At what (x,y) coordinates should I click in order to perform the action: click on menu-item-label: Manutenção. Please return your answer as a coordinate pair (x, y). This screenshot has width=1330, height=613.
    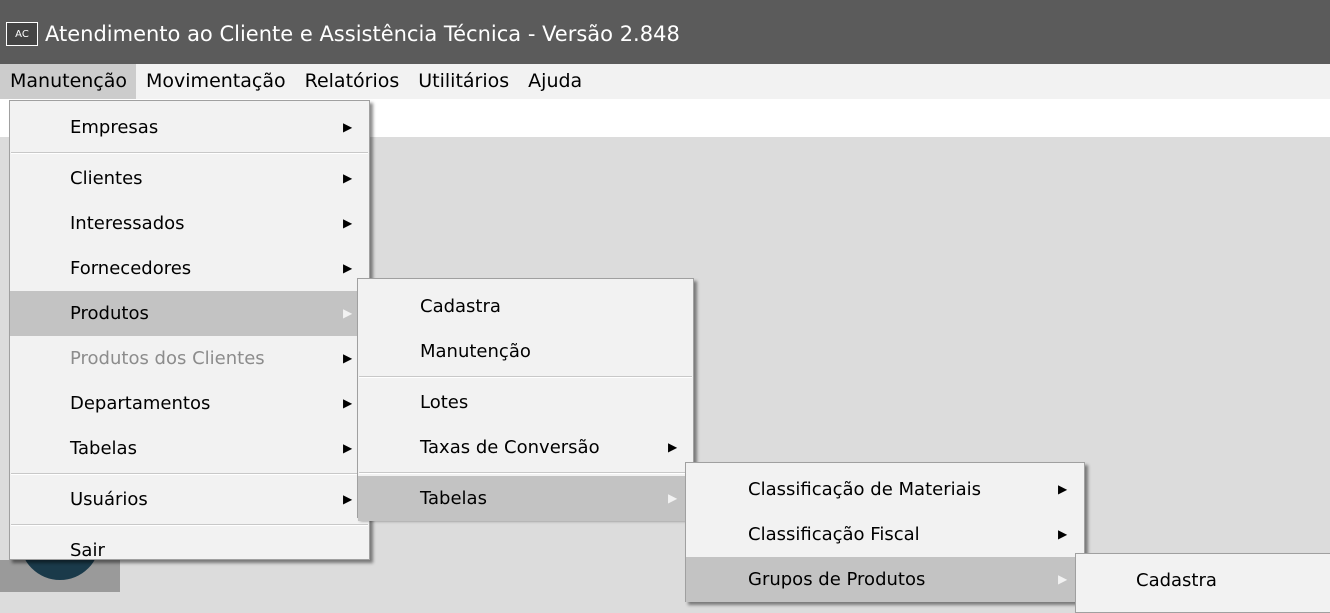
    Looking at the image, I should click on (475, 351).